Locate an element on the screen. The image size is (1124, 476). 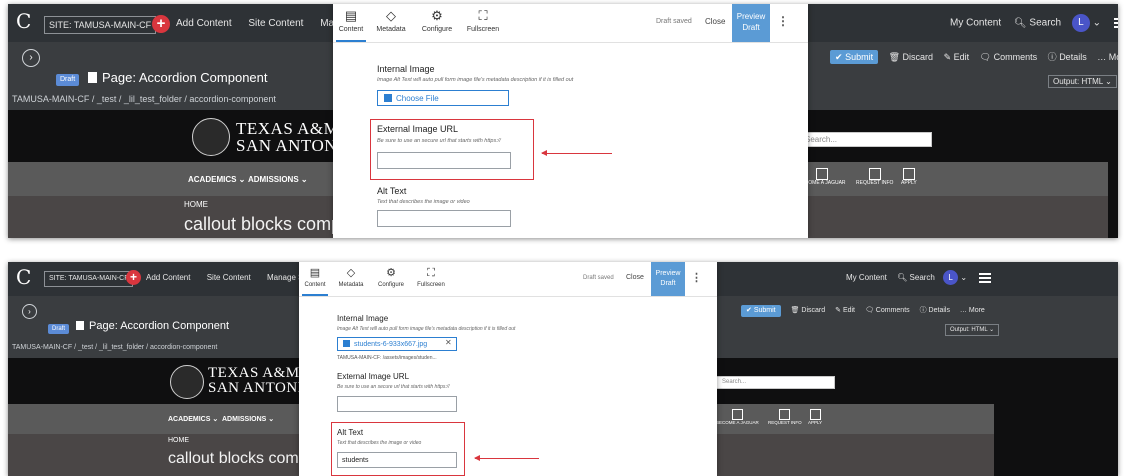
alt-text-help: Text that describes the image or video is located at coordinates (379, 443).